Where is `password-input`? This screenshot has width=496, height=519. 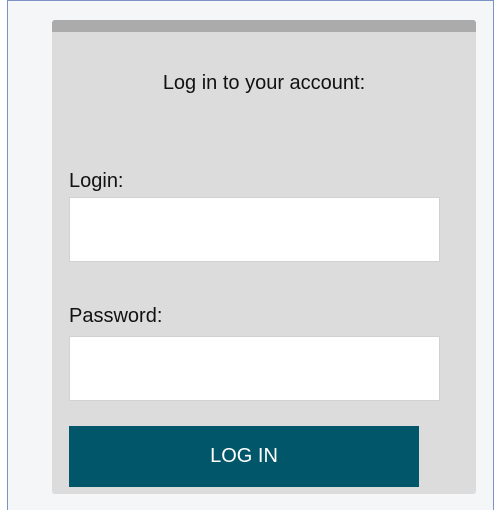
password-input is located at coordinates (254, 368).